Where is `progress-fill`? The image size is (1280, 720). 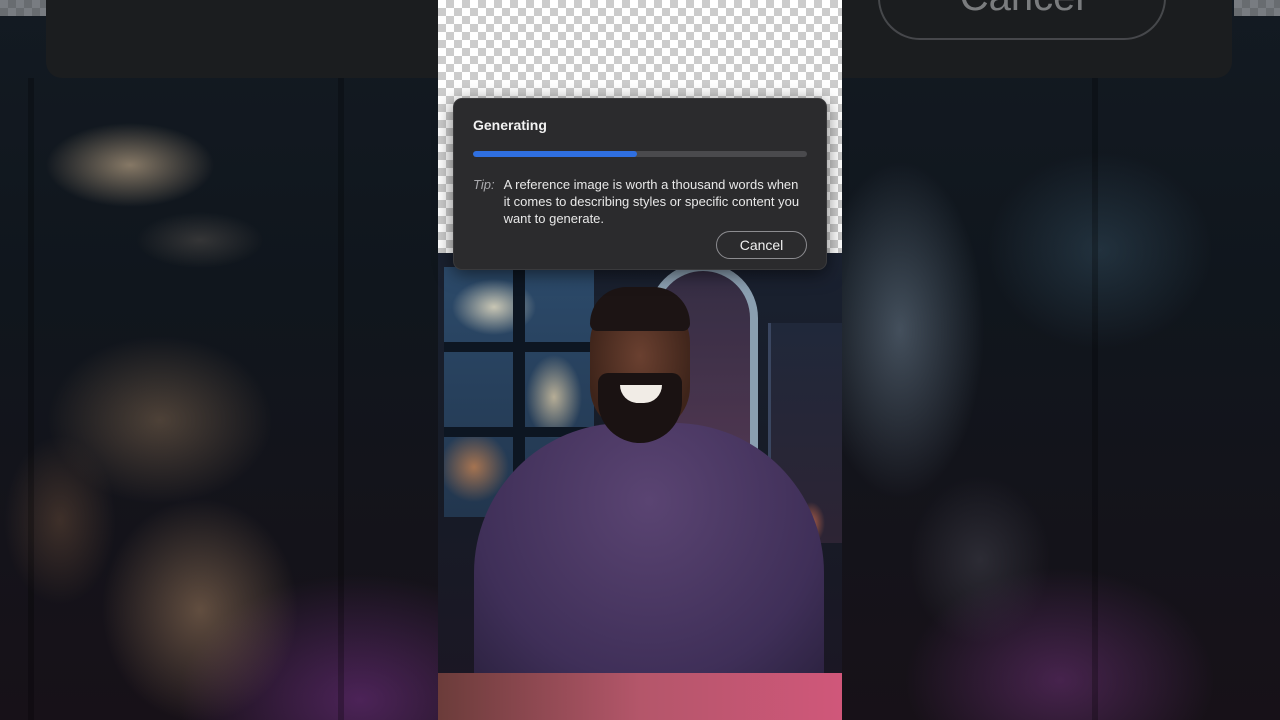 progress-fill is located at coordinates (555, 154).